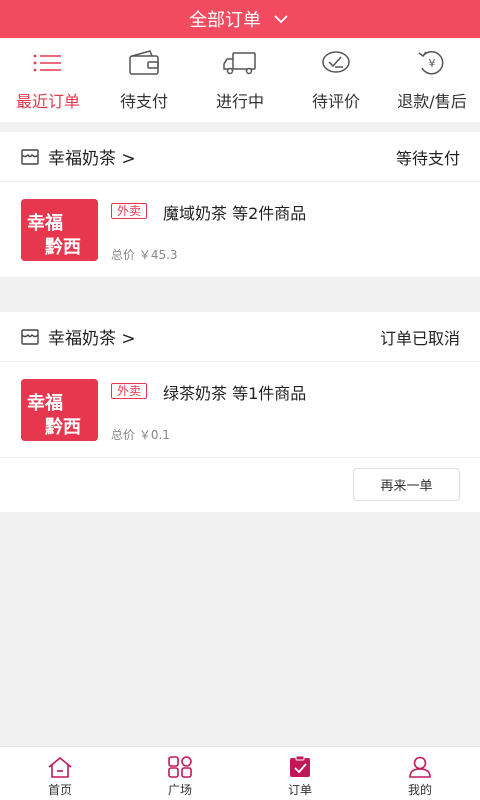 This screenshot has width=480, height=800. What do you see at coordinates (240, 157) in the screenshot?
I see `order-header: 幸福奶茶 > 等待支付` at bounding box center [240, 157].